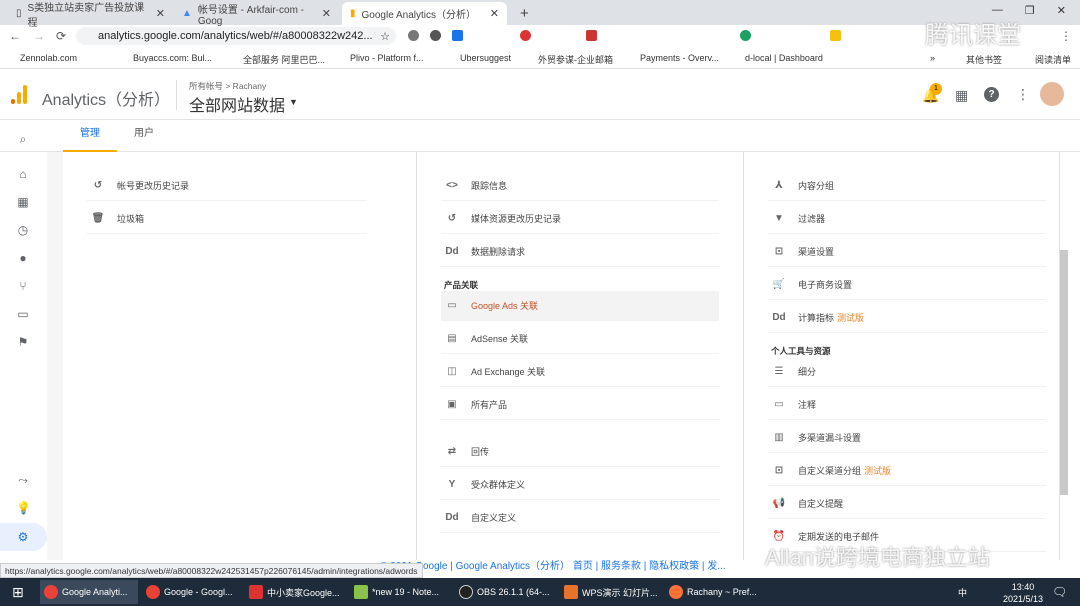 The width and height of the screenshot is (1080, 606). Describe the element at coordinates (385, 36) in the screenshot. I see `star-icon: ☆` at that location.